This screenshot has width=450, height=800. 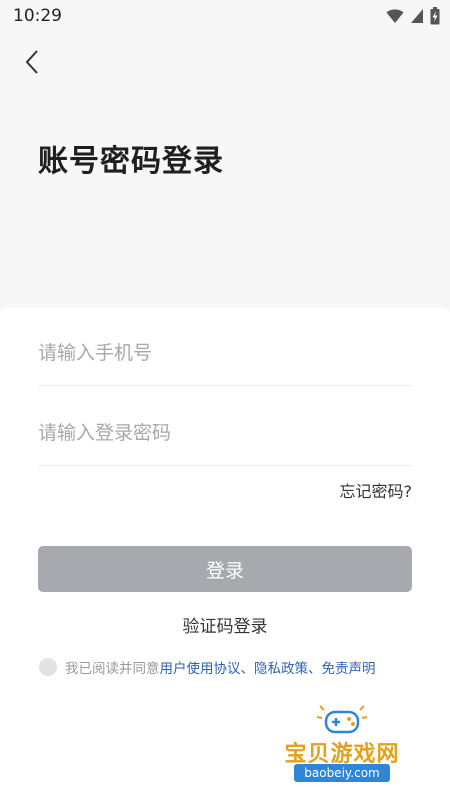 I want to click on sms-login-link: 验证码登录, so click(x=225, y=624).